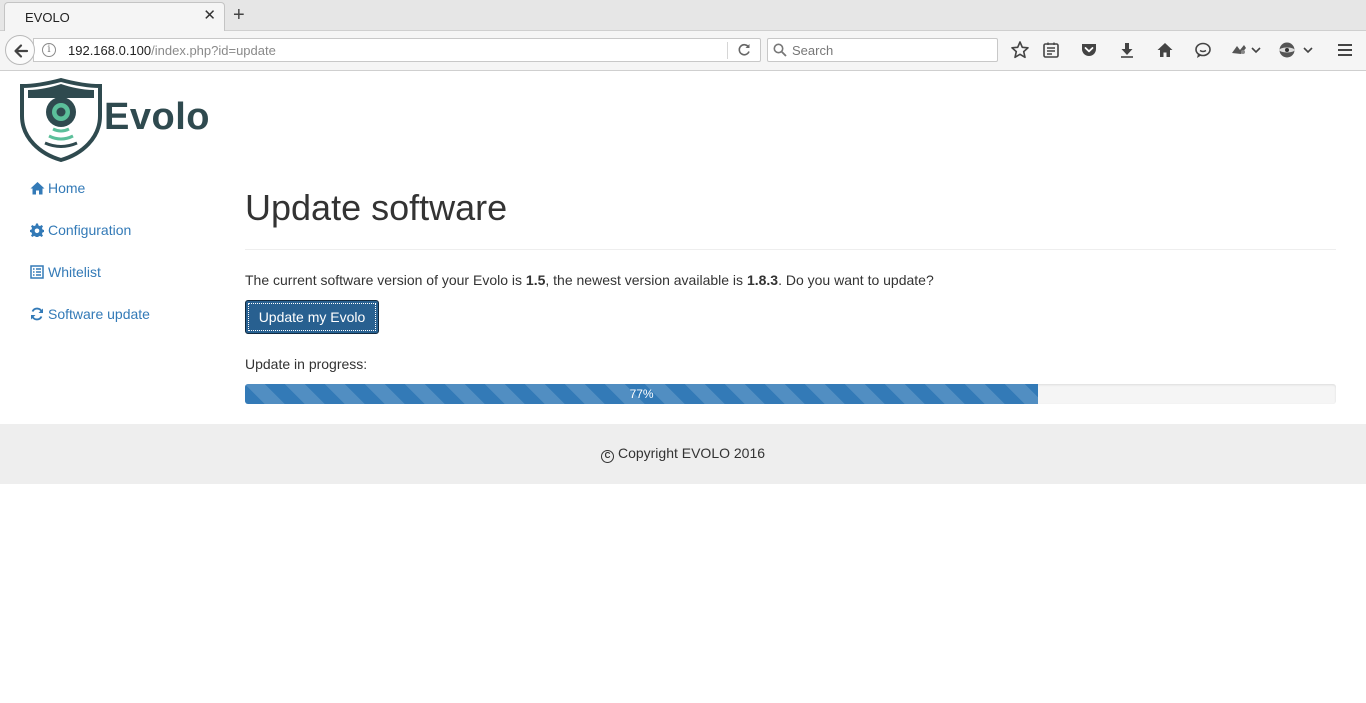 Image resolution: width=1366 pixels, height=703 pixels. I want to click on divider, so click(790, 249).